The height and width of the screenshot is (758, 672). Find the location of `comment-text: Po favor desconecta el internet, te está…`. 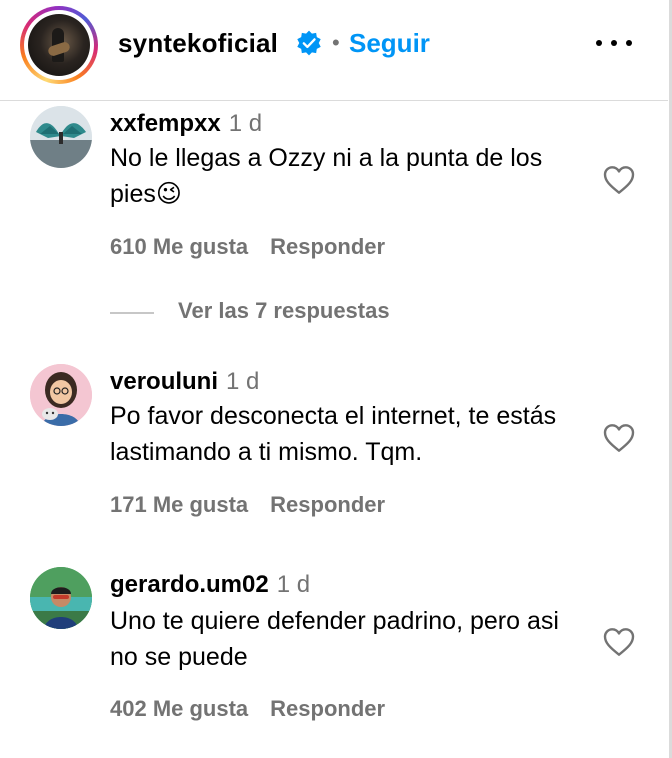

comment-text: Po favor desconecta el internet, te está… is located at coordinates (333, 434).